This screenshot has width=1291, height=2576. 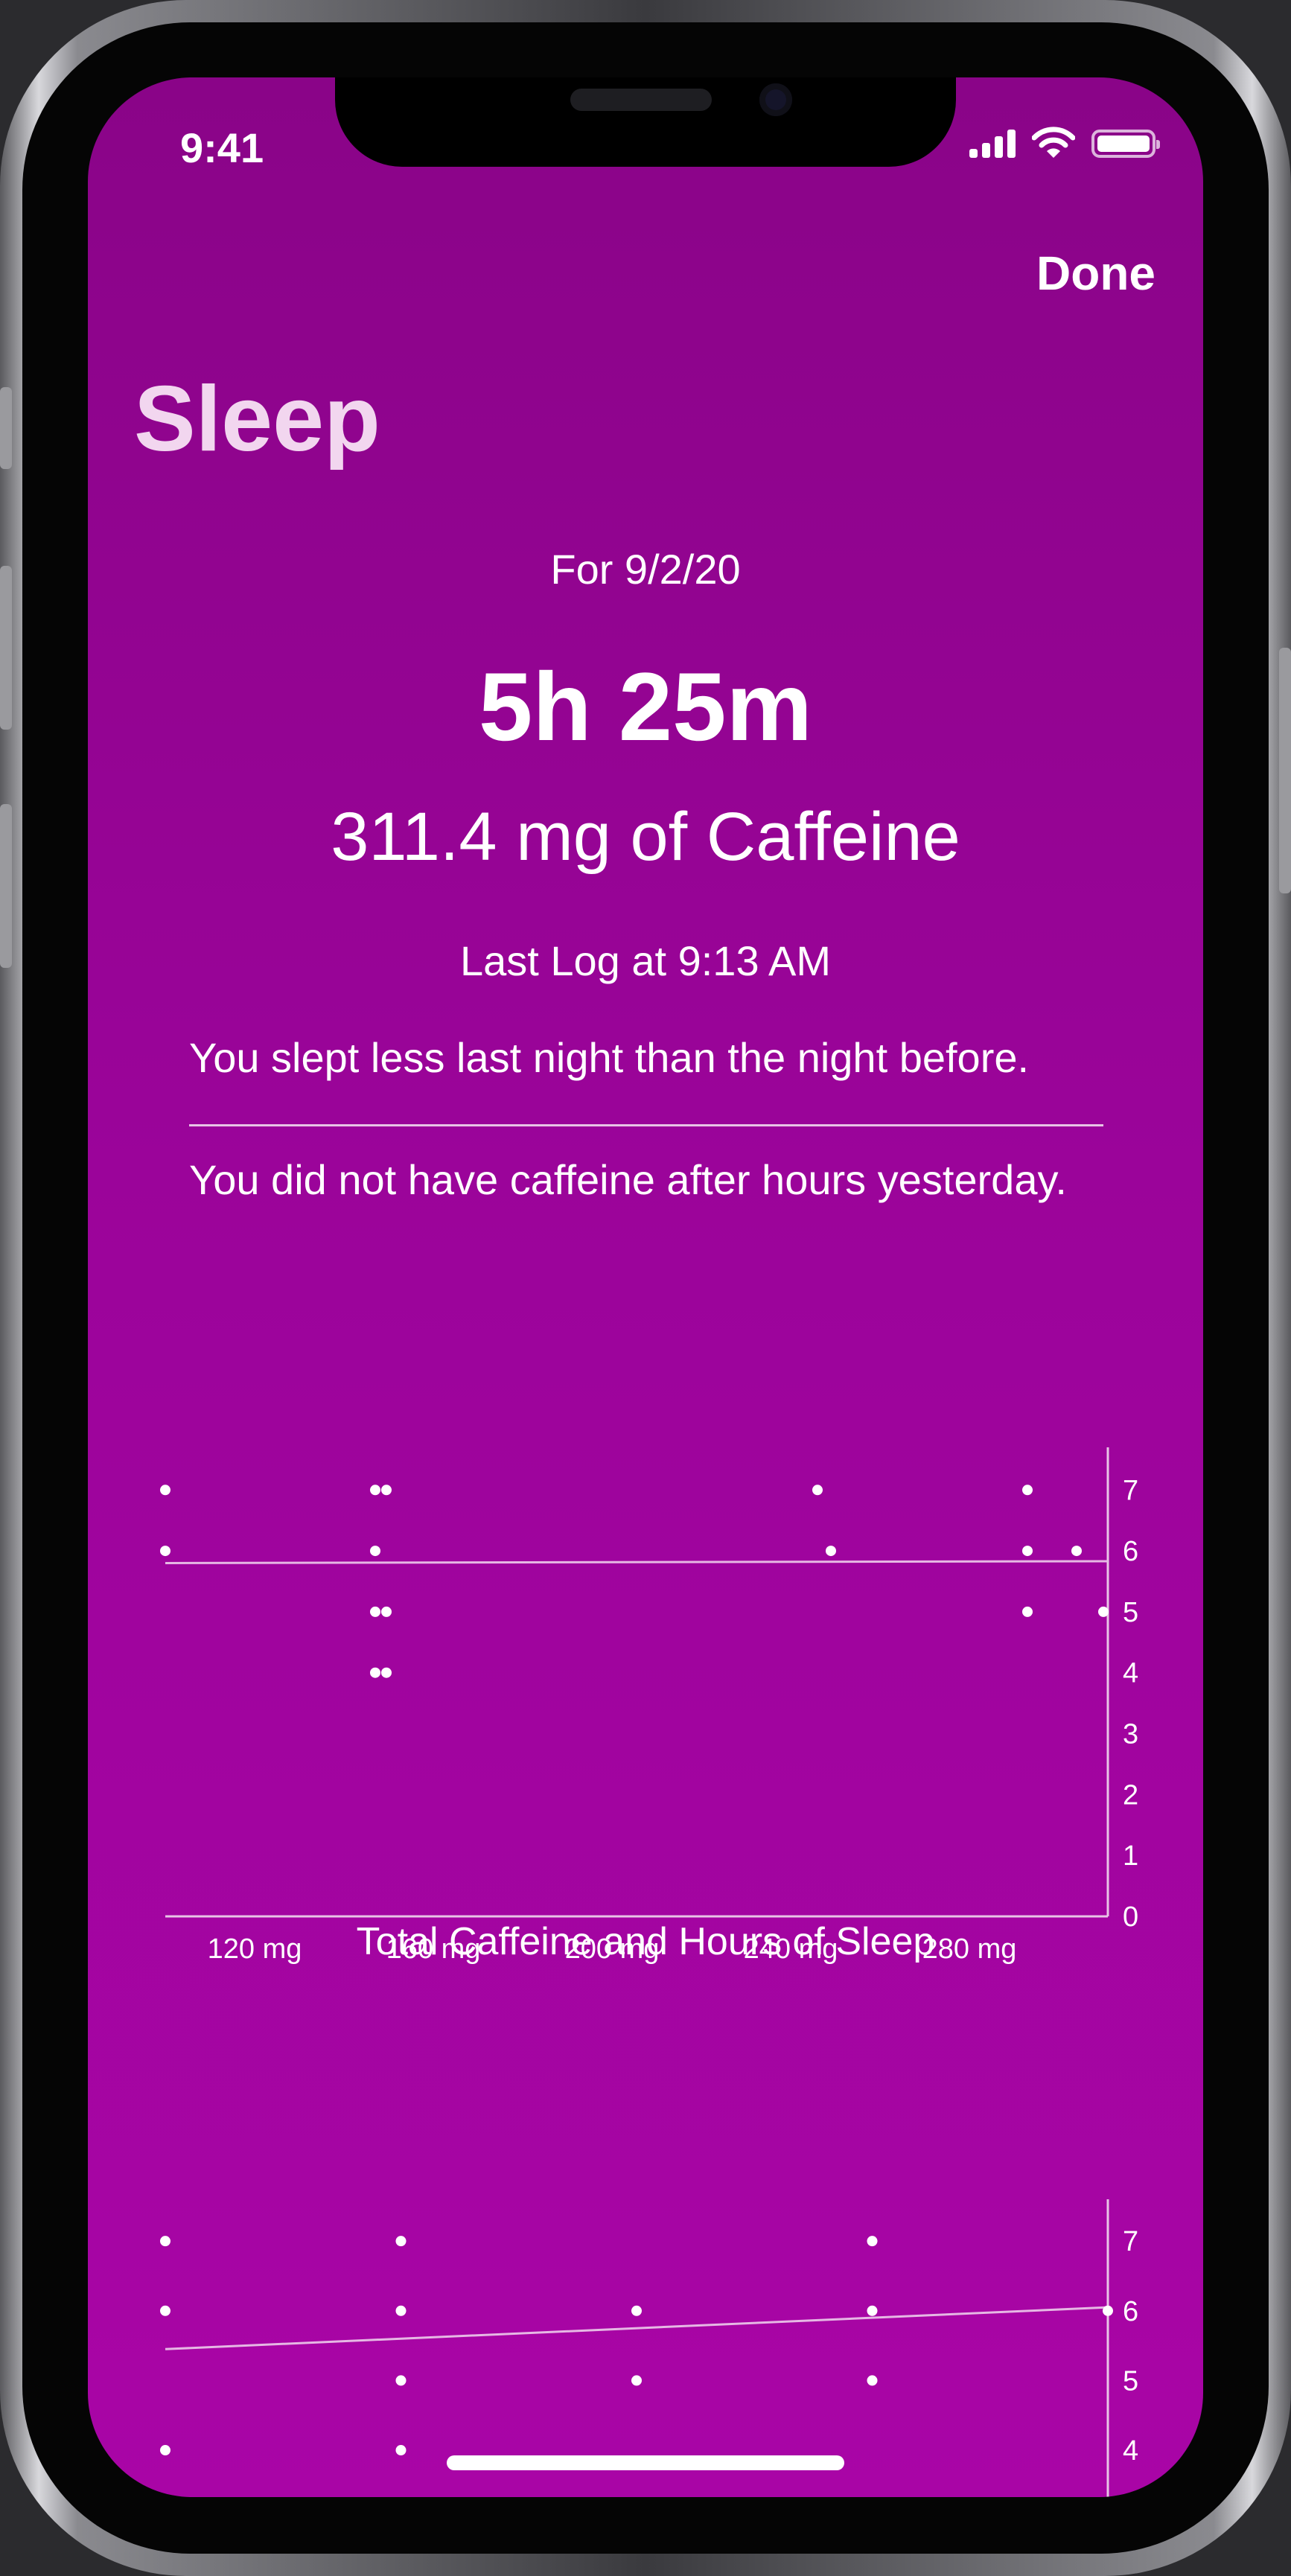 I want to click on speaker-grille, so click(x=641, y=100).